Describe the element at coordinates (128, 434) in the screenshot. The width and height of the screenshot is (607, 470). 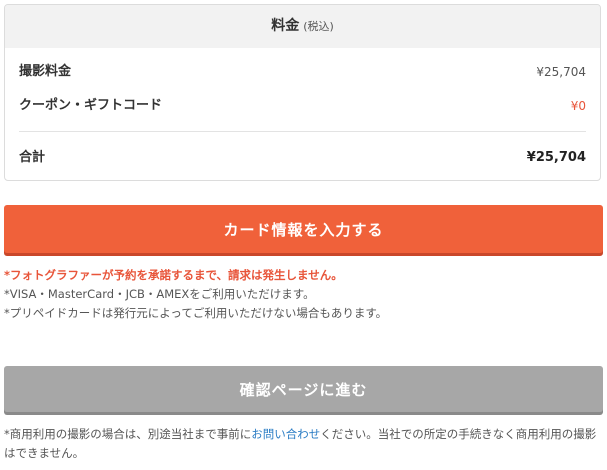
I see `commercial-note-prefix: *商用利用の撮影の場合は、別途当社まで事前に` at that location.